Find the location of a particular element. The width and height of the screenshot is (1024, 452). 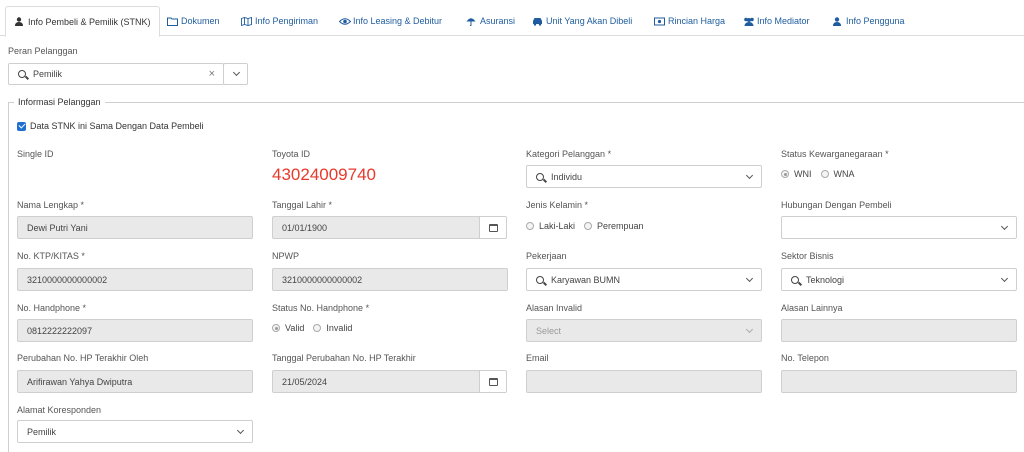

tab-info-leasing: Info Leasing & Debitur is located at coordinates (390, 21).